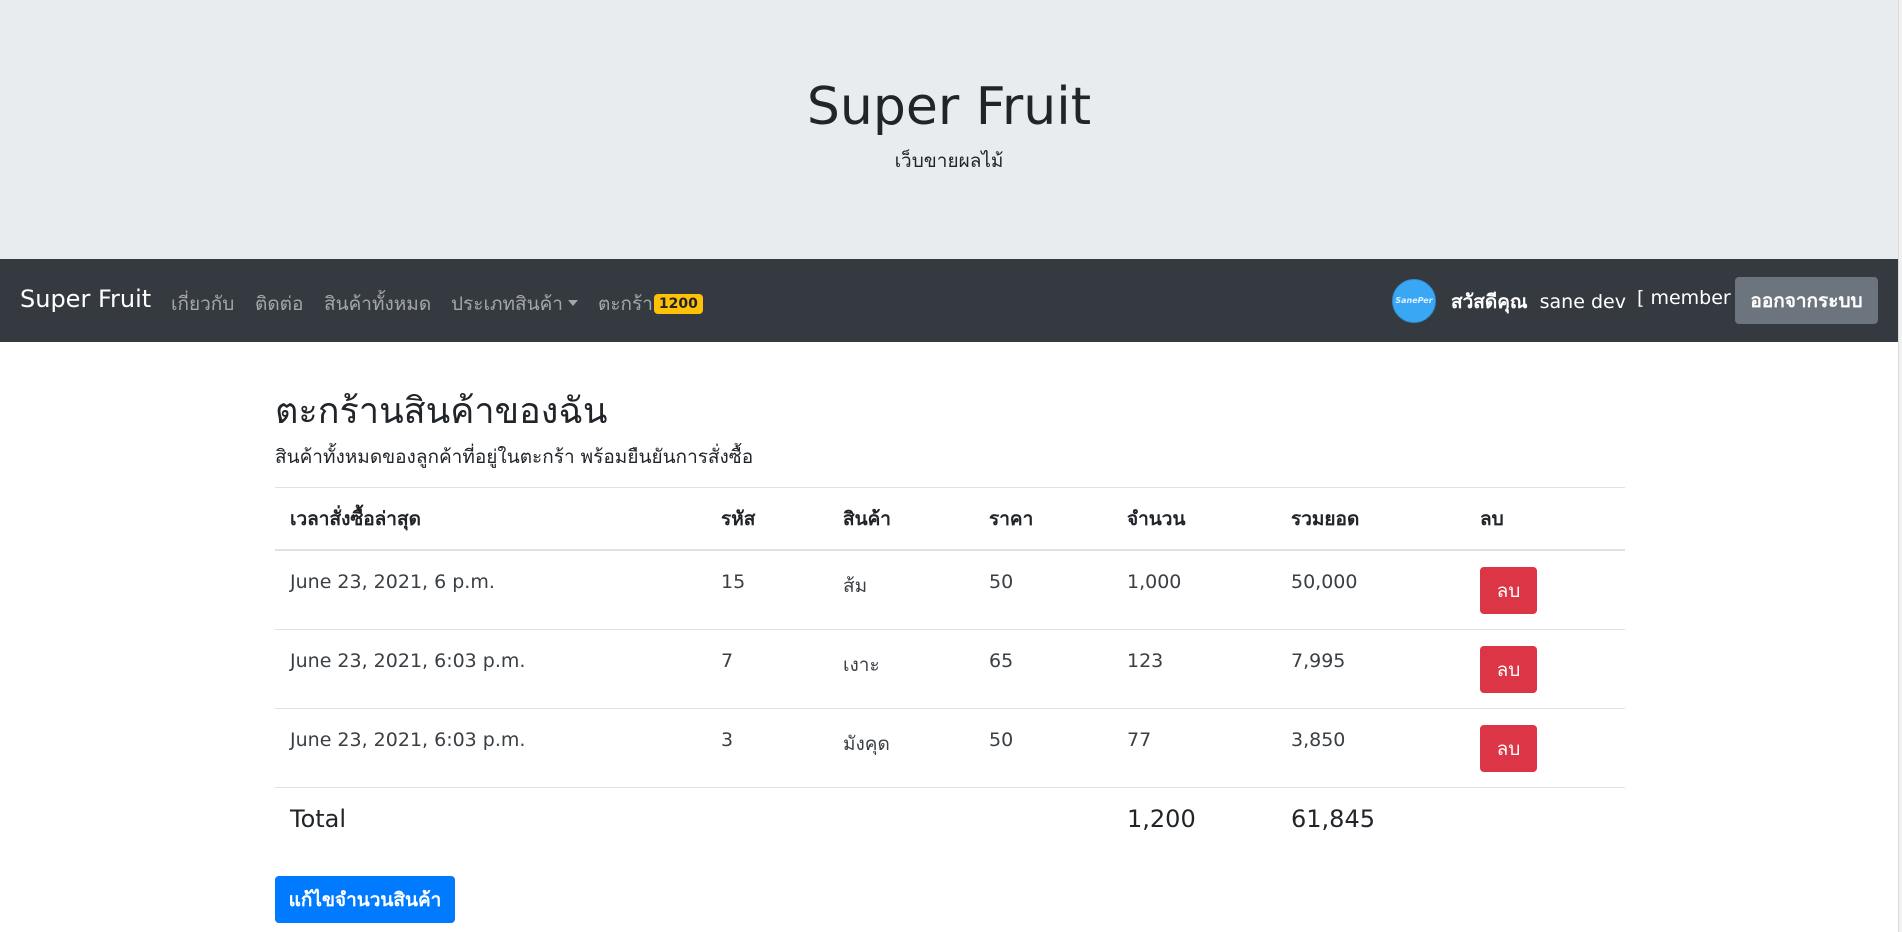 This screenshot has height=932, width=1902. Describe the element at coordinates (1370, 519) in the screenshot. I see `header-sum: รวมยอด` at that location.